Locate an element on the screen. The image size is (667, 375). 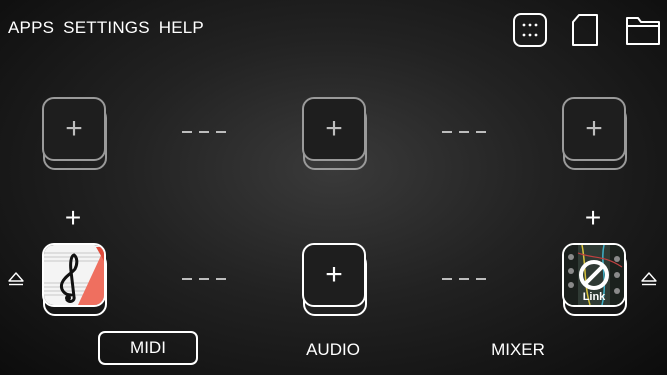
link-label: Link is located at coordinates (594, 297).